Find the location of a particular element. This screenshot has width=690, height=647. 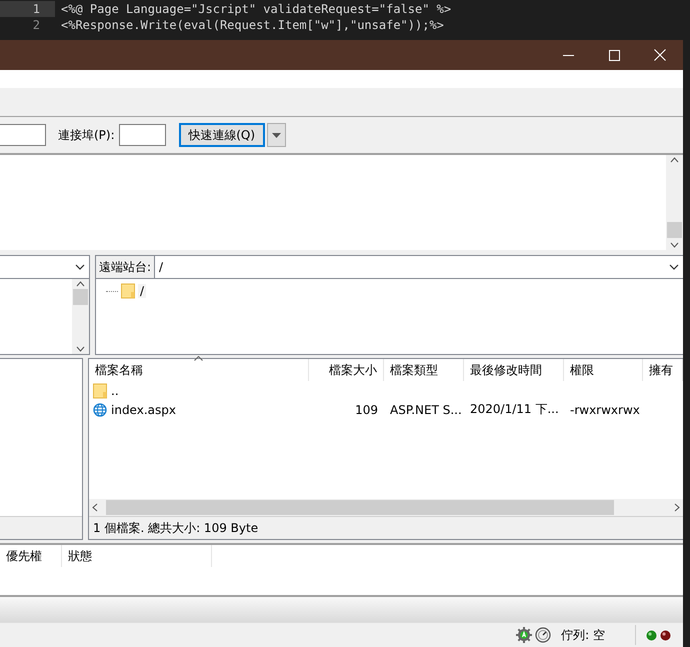

minimize-icon is located at coordinates (568, 55).